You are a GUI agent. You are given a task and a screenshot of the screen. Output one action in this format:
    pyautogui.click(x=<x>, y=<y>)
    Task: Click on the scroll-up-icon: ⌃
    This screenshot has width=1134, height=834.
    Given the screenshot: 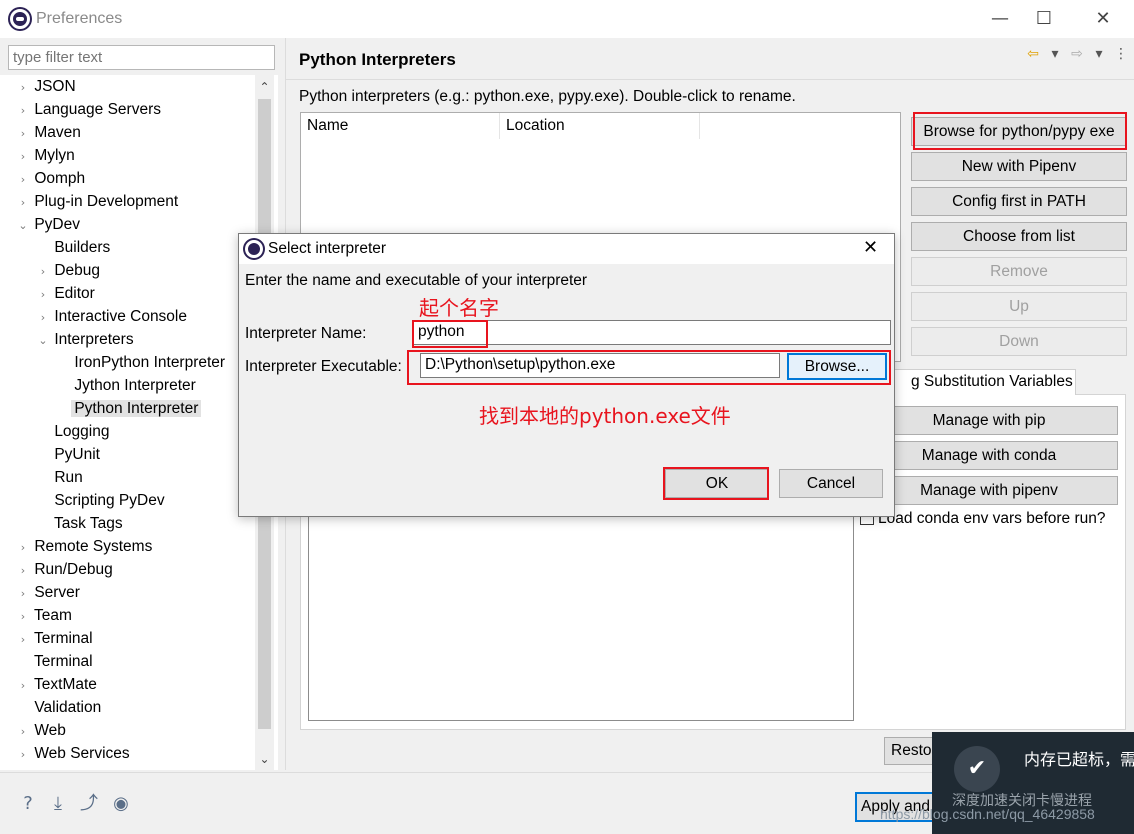 What is the action you would take?
    pyautogui.click(x=264, y=87)
    